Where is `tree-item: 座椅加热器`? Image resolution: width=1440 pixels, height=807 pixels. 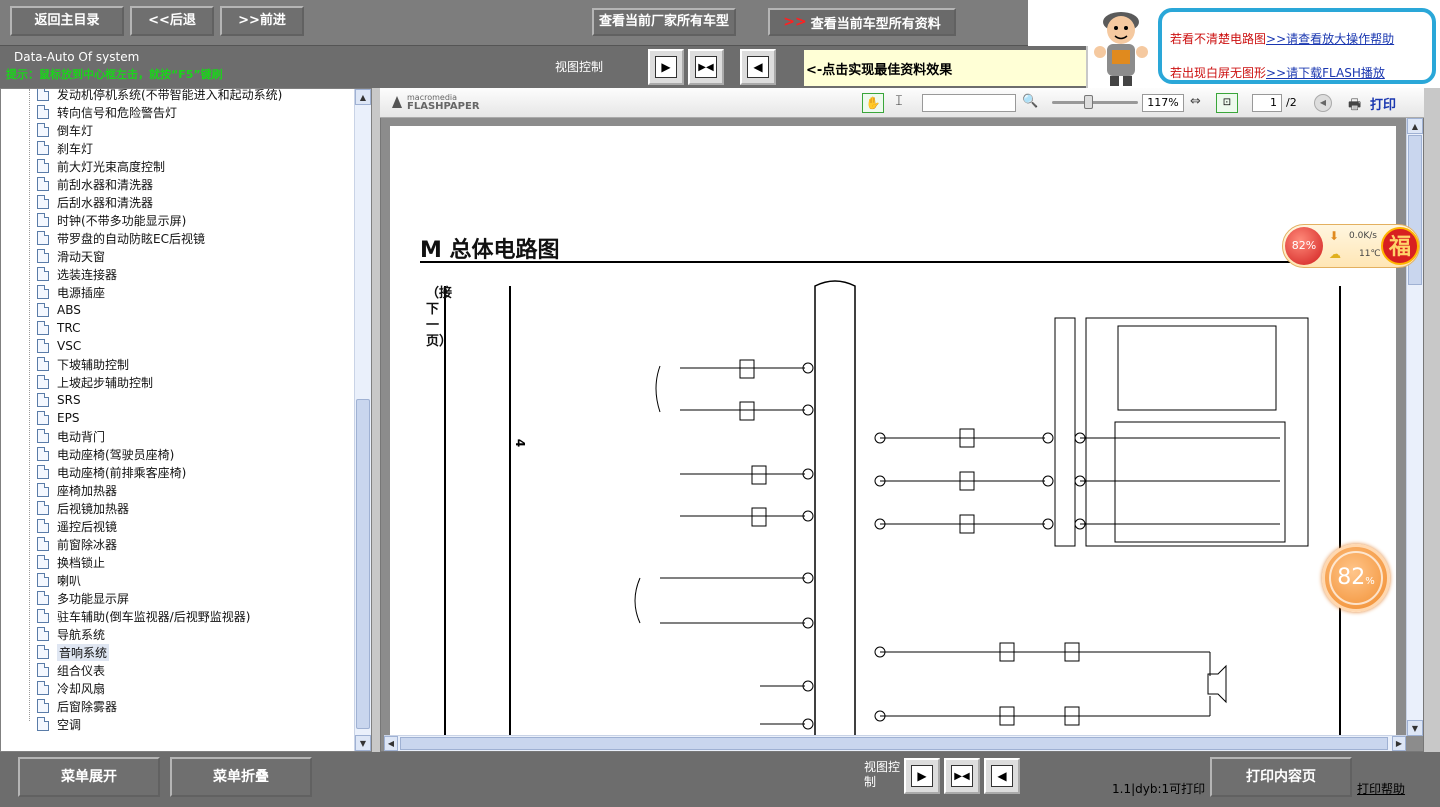 tree-item: 座椅加热器 is located at coordinates (77, 490).